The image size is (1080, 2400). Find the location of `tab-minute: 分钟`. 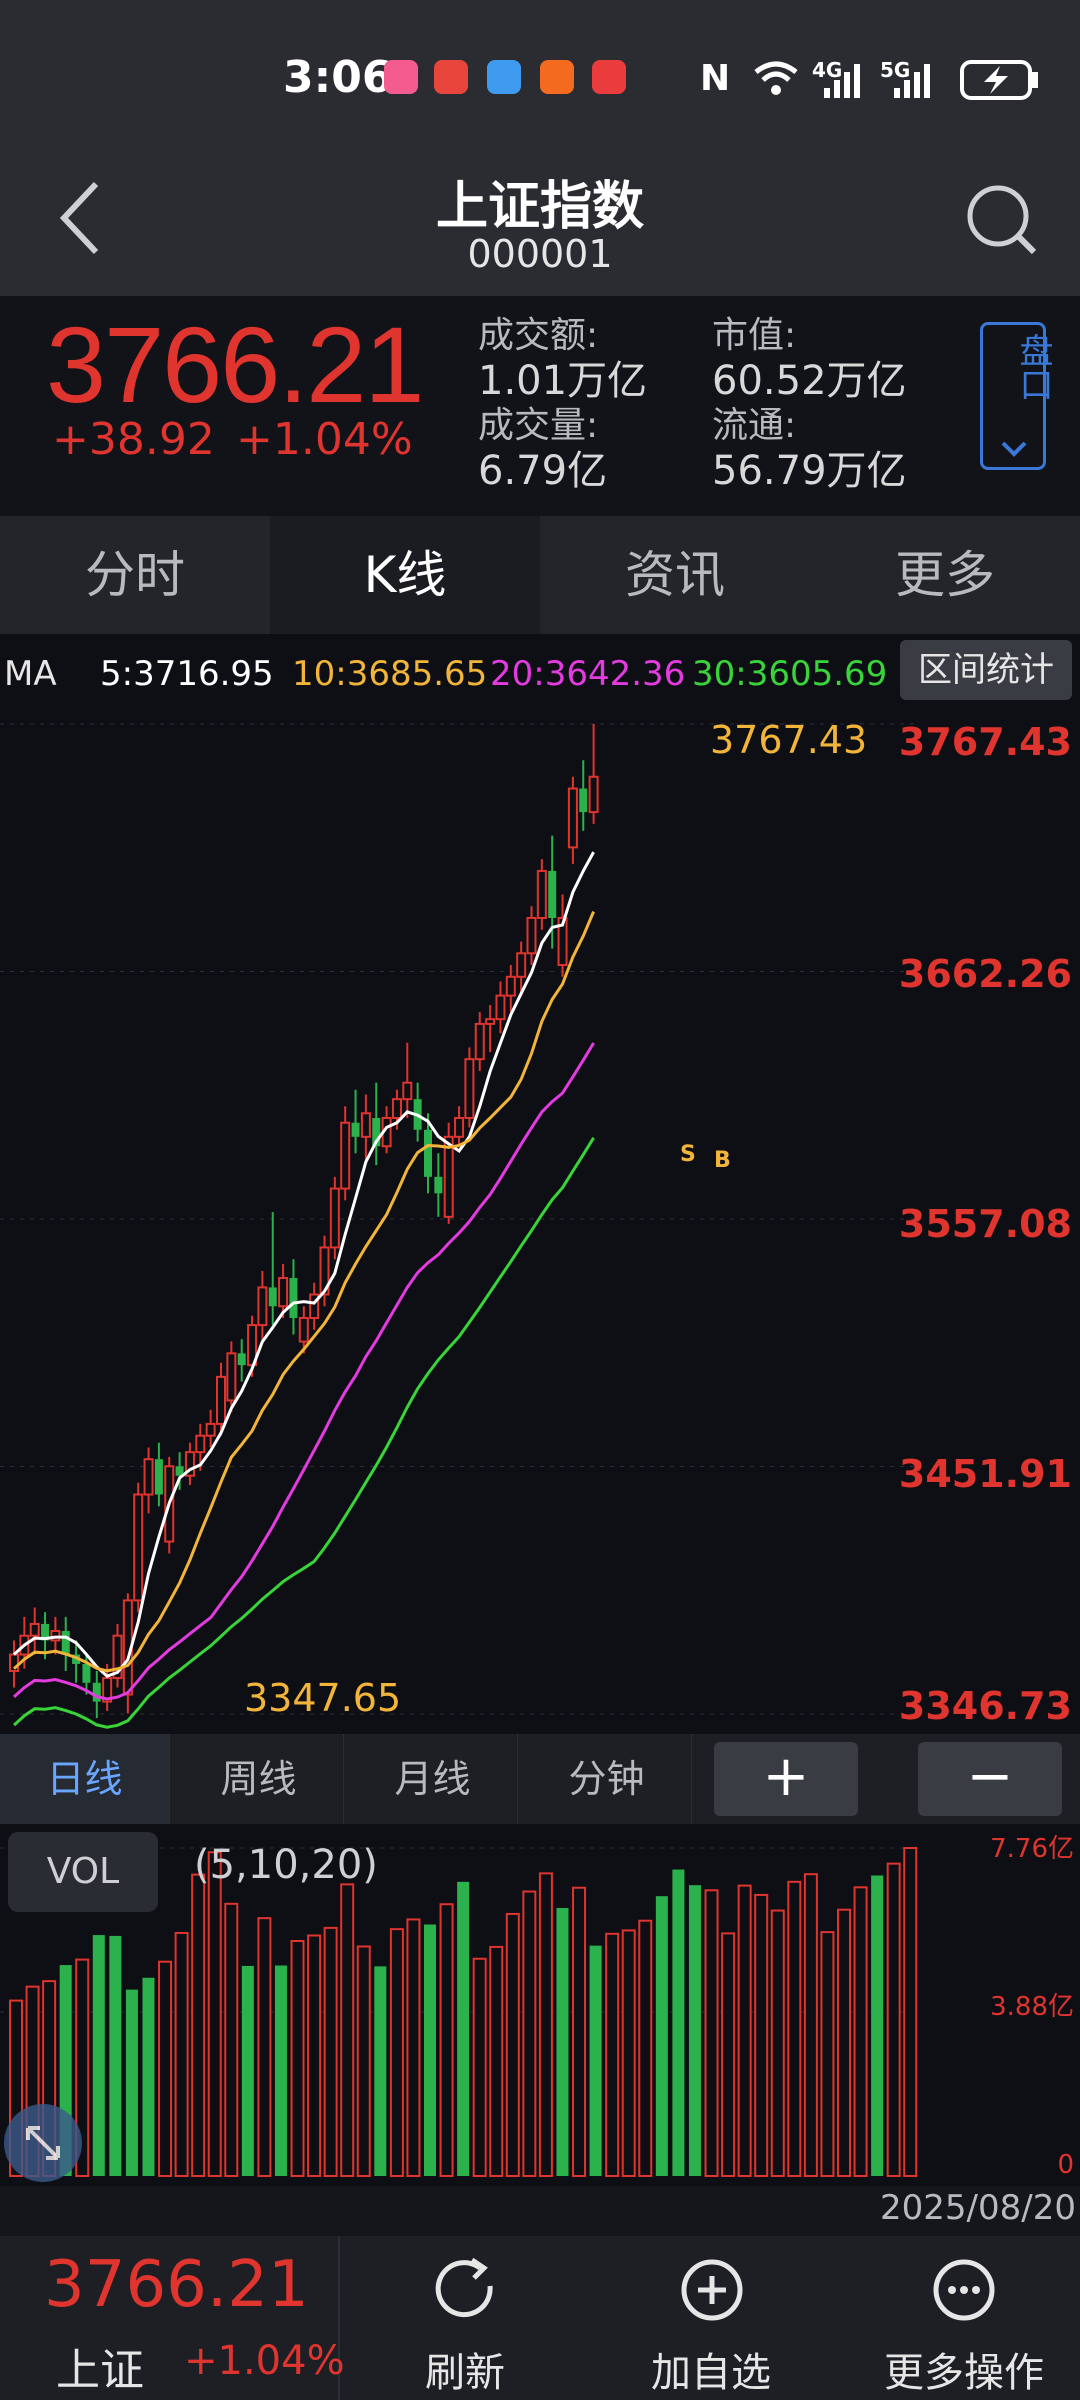

tab-minute: 分钟 is located at coordinates (607, 1779).